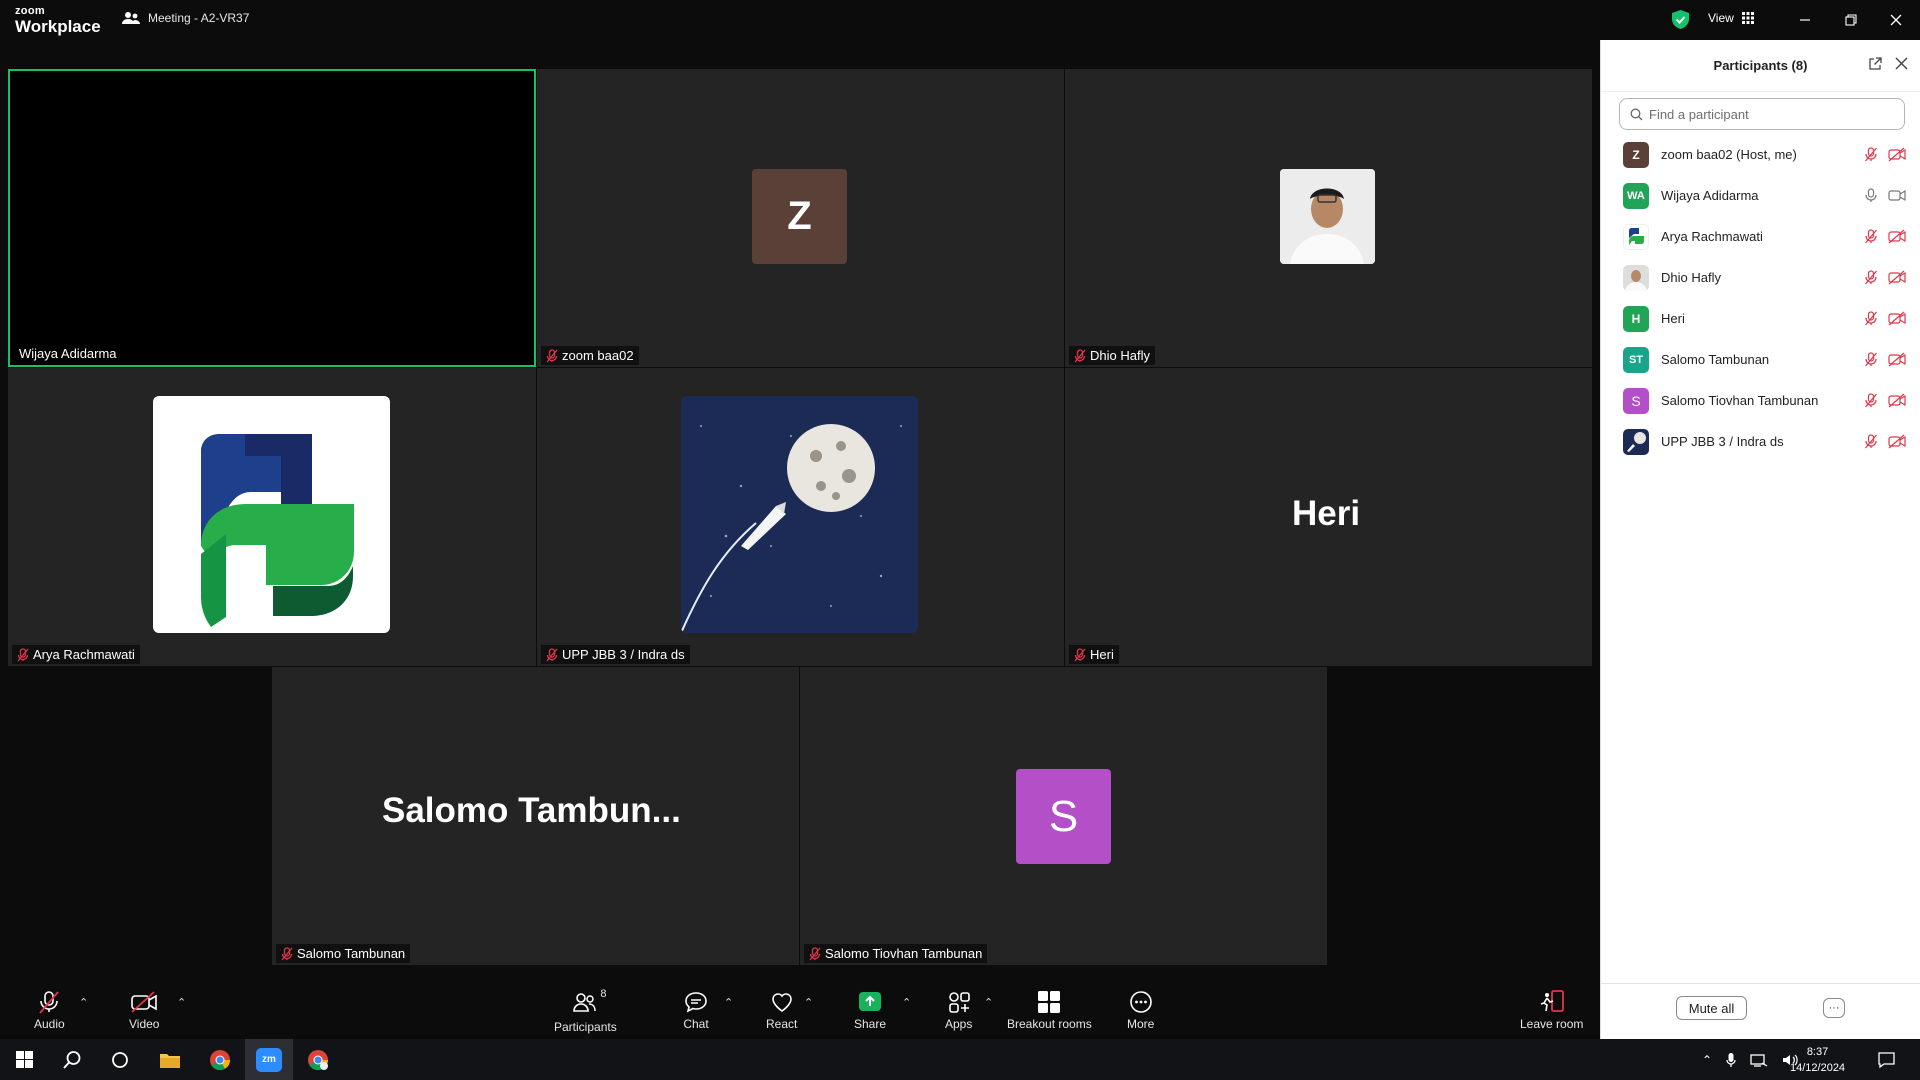  Describe the element at coordinates (1140, 1002) in the screenshot. I see `more-icon` at that location.